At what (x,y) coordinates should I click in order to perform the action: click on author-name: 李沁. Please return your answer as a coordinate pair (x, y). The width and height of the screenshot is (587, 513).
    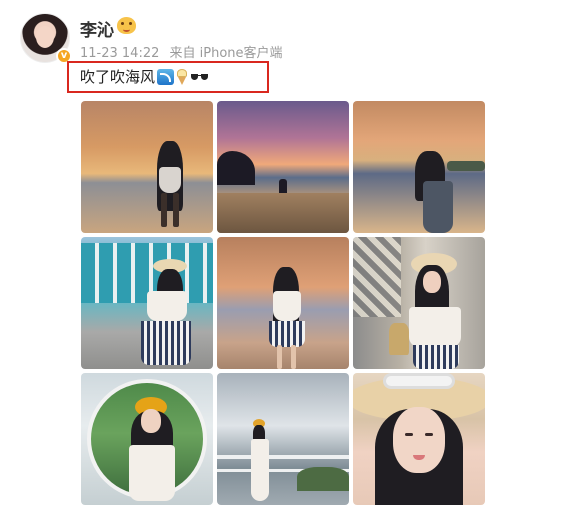
    Looking at the image, I should click on (97, 28).